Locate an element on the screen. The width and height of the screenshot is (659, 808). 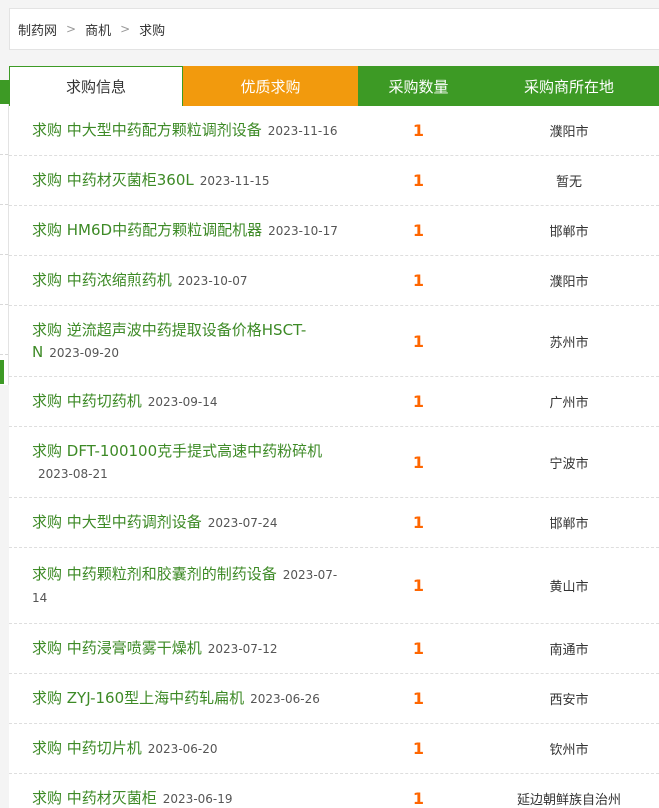
row-title-cell: 求购 ZYJ-160型上海中药轧扁机 2023-06-26 is located at coordinates (183, 698).